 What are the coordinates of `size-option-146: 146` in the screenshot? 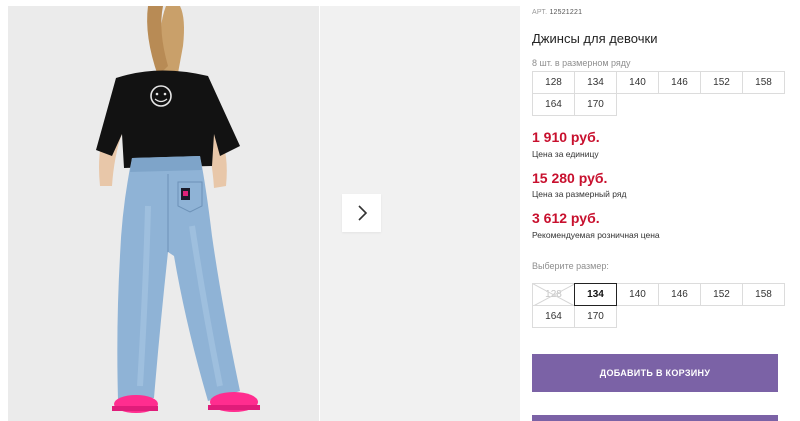 It's located at (679, 294).